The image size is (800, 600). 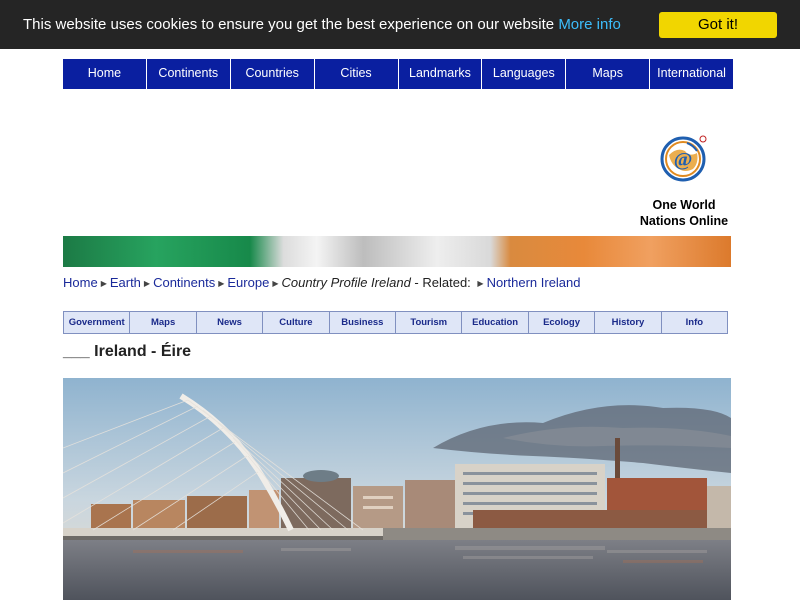 I want to click on brand-line-2: Nations Online, so click(x=684, y=221).